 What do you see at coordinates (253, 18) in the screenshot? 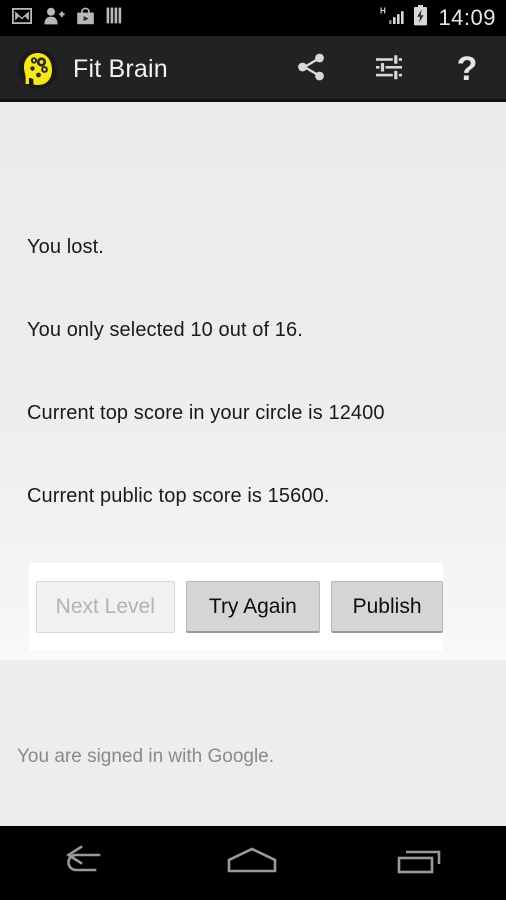
I see `status-bar: H 14:09` at bounding box center [253, 18].